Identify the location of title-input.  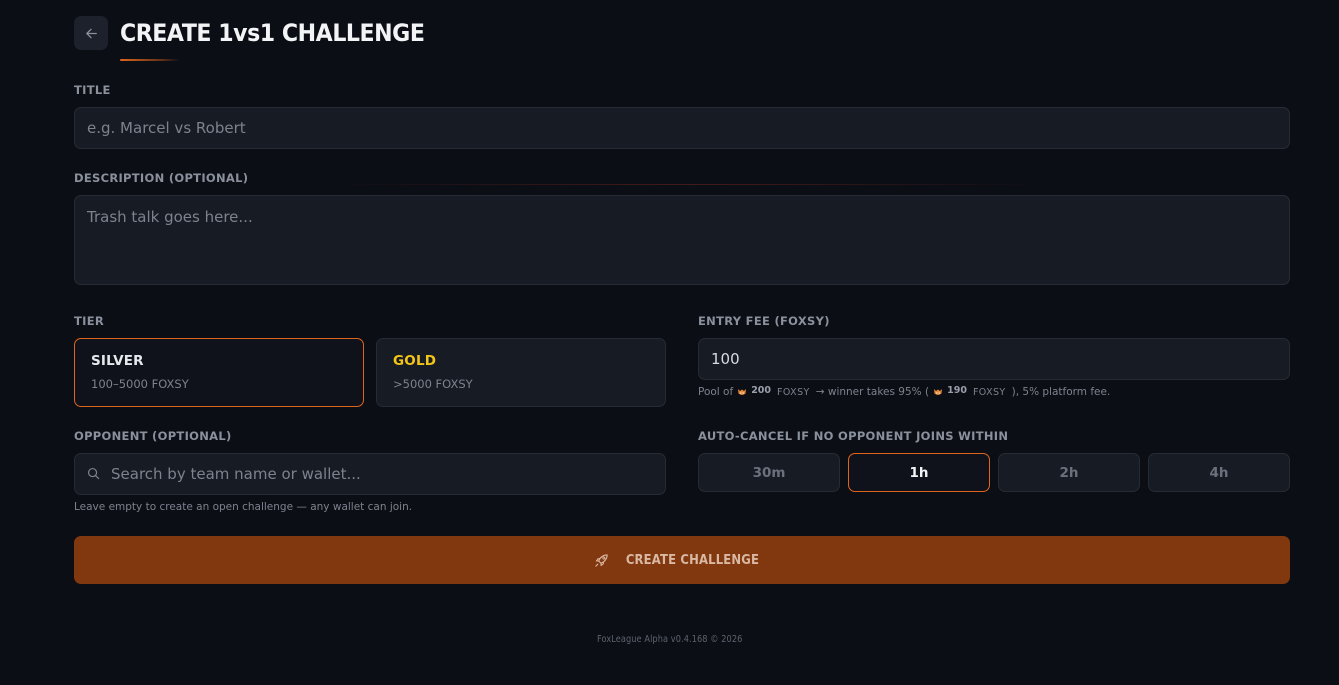
(682, 128).